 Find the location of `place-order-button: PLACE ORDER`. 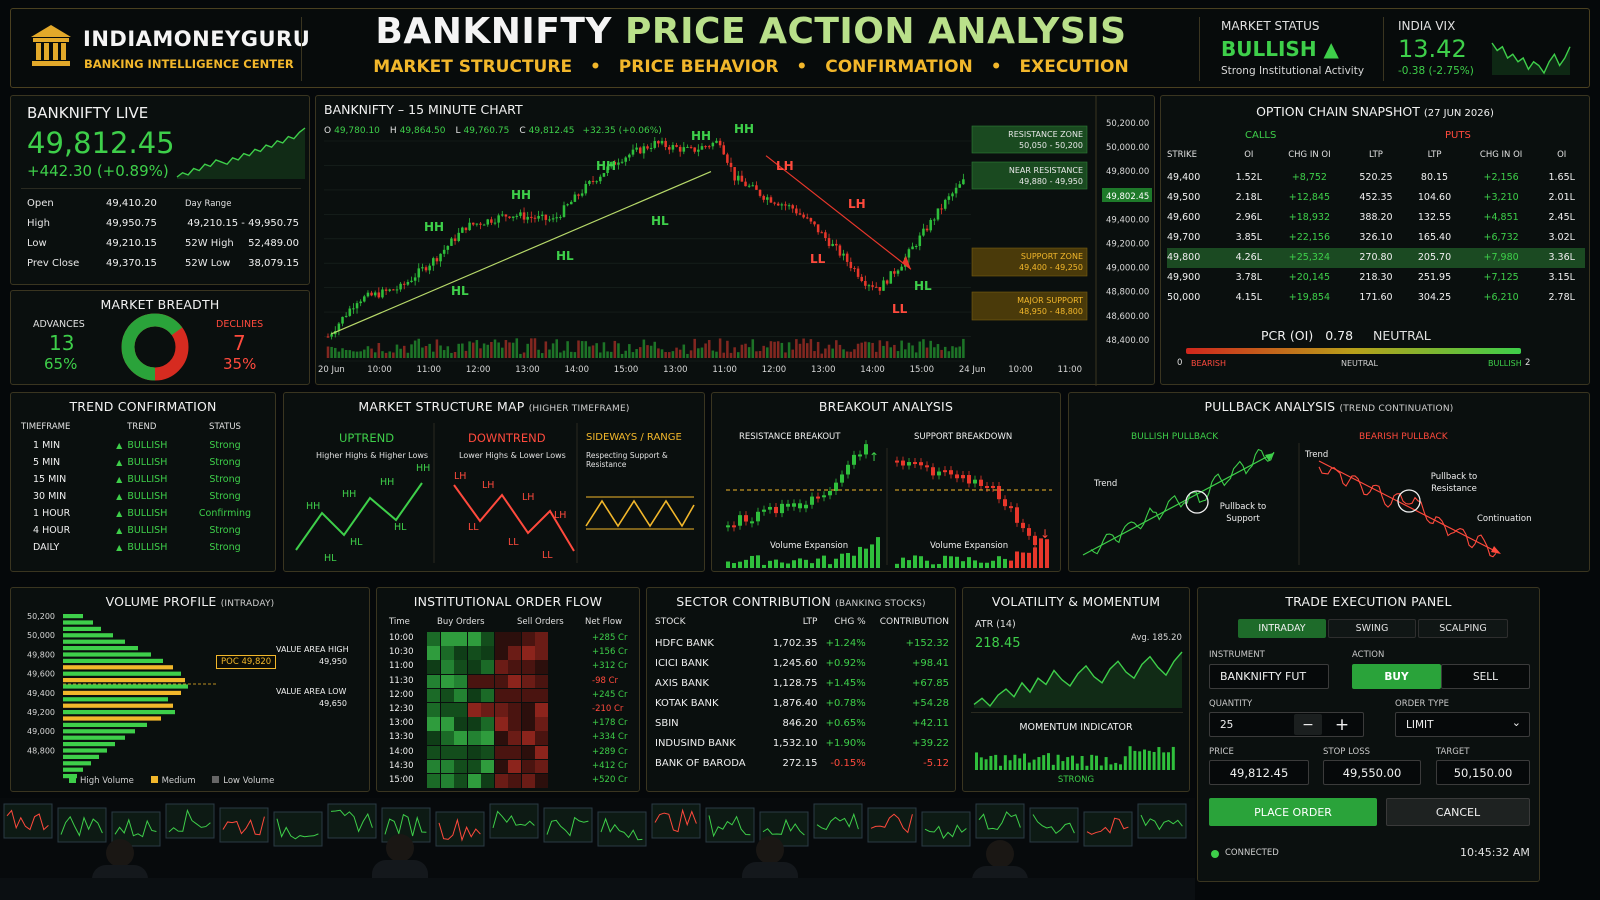

place-order-button: PLACE ORDER is located at coordinates (1293, 812).